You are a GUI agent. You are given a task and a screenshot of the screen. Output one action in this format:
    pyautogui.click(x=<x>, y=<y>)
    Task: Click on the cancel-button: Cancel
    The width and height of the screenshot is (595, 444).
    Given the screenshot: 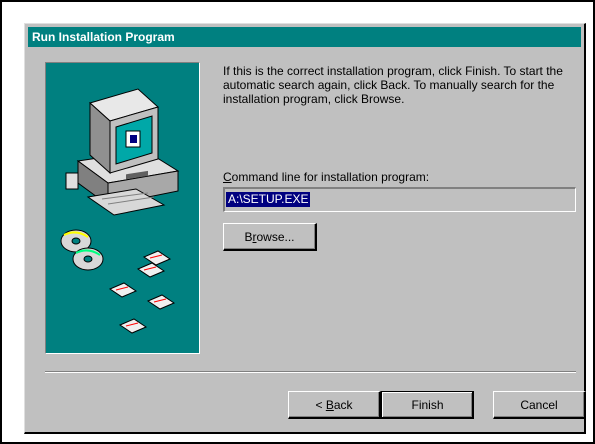 What is the action you would take?
    pyautogui.click(x=539, y=405)
    